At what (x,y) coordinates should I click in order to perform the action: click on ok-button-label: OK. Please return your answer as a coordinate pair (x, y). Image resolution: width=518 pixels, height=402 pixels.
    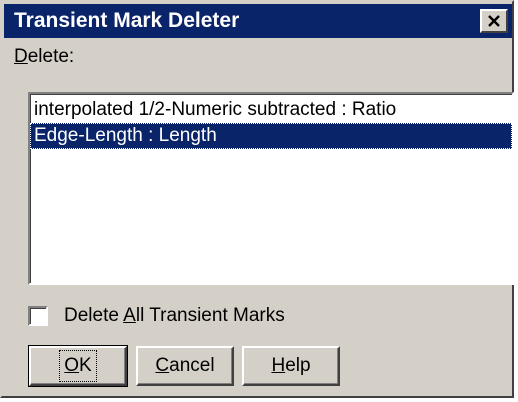
    Looking at the image, I should click on (78, 366).